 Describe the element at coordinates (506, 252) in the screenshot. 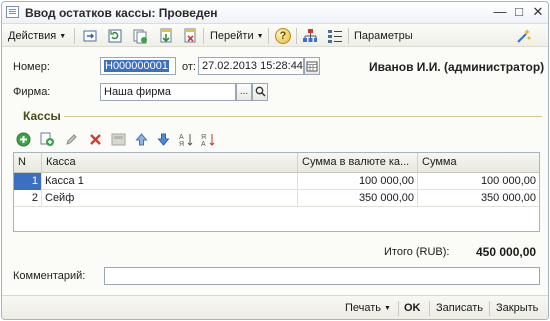

I see `total-value: 450 000,00` at that location.